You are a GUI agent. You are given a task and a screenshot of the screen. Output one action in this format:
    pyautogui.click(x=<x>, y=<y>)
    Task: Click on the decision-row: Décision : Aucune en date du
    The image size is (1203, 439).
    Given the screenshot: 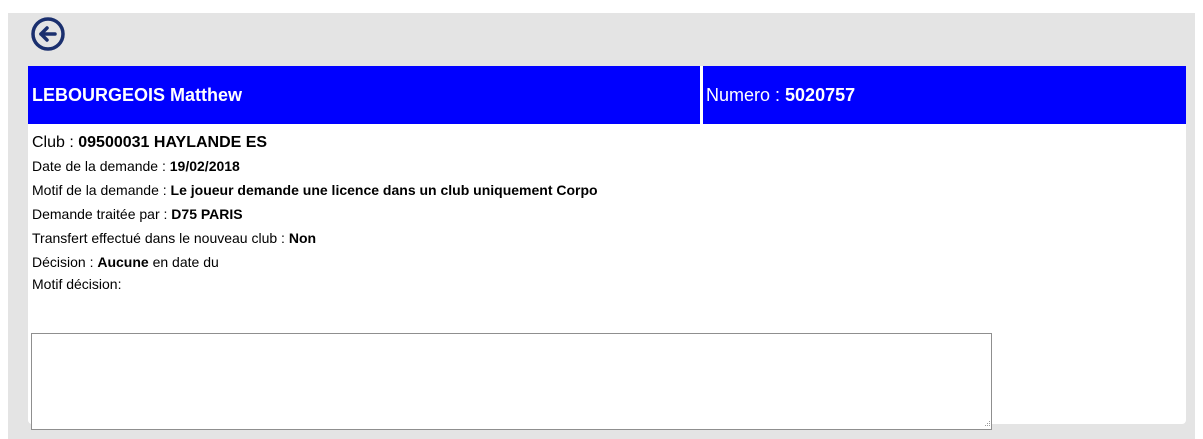 What is the action you would take?
    pyautogui.click(x=609, y=262)
    